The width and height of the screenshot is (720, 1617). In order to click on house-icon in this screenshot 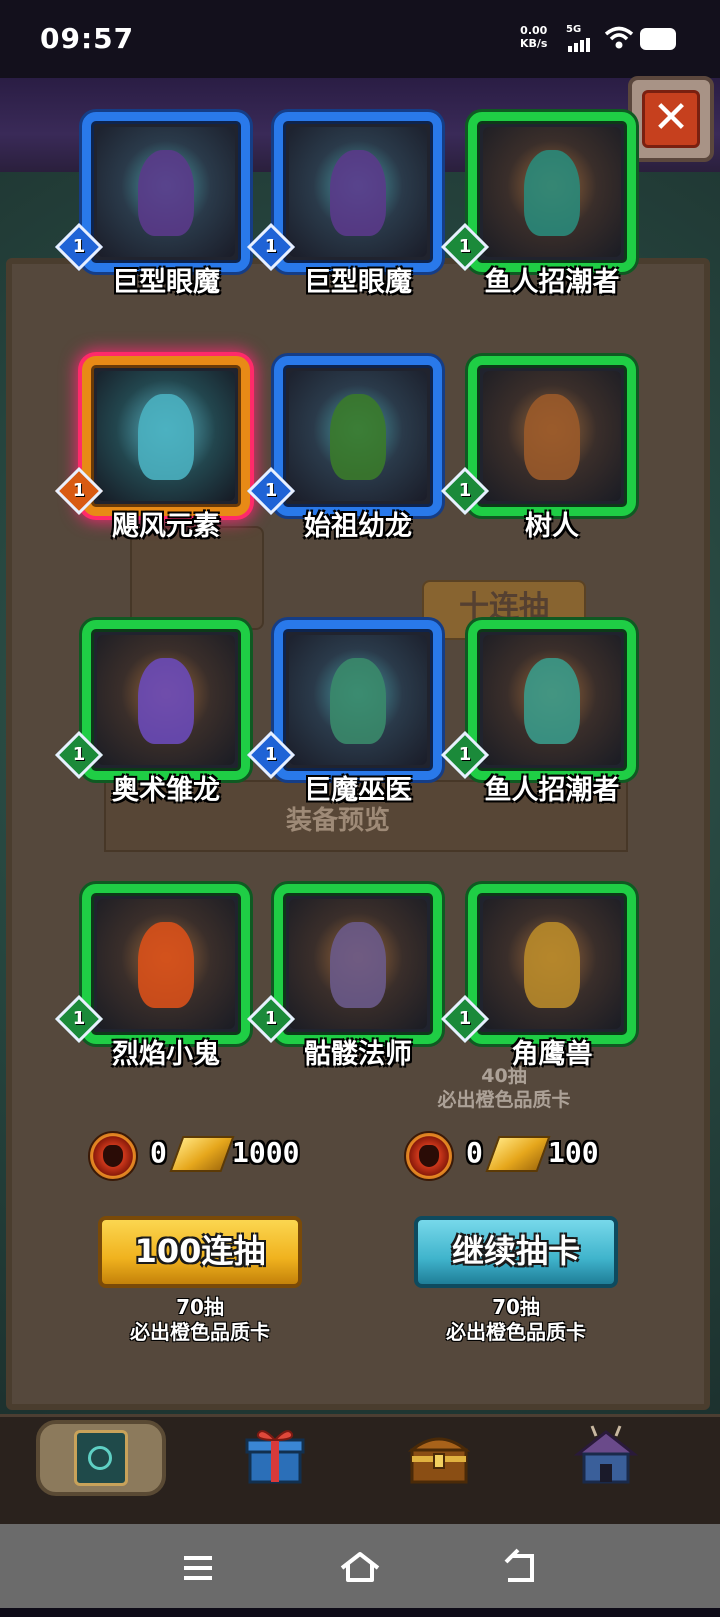, I will do `click(606, 1454)`.